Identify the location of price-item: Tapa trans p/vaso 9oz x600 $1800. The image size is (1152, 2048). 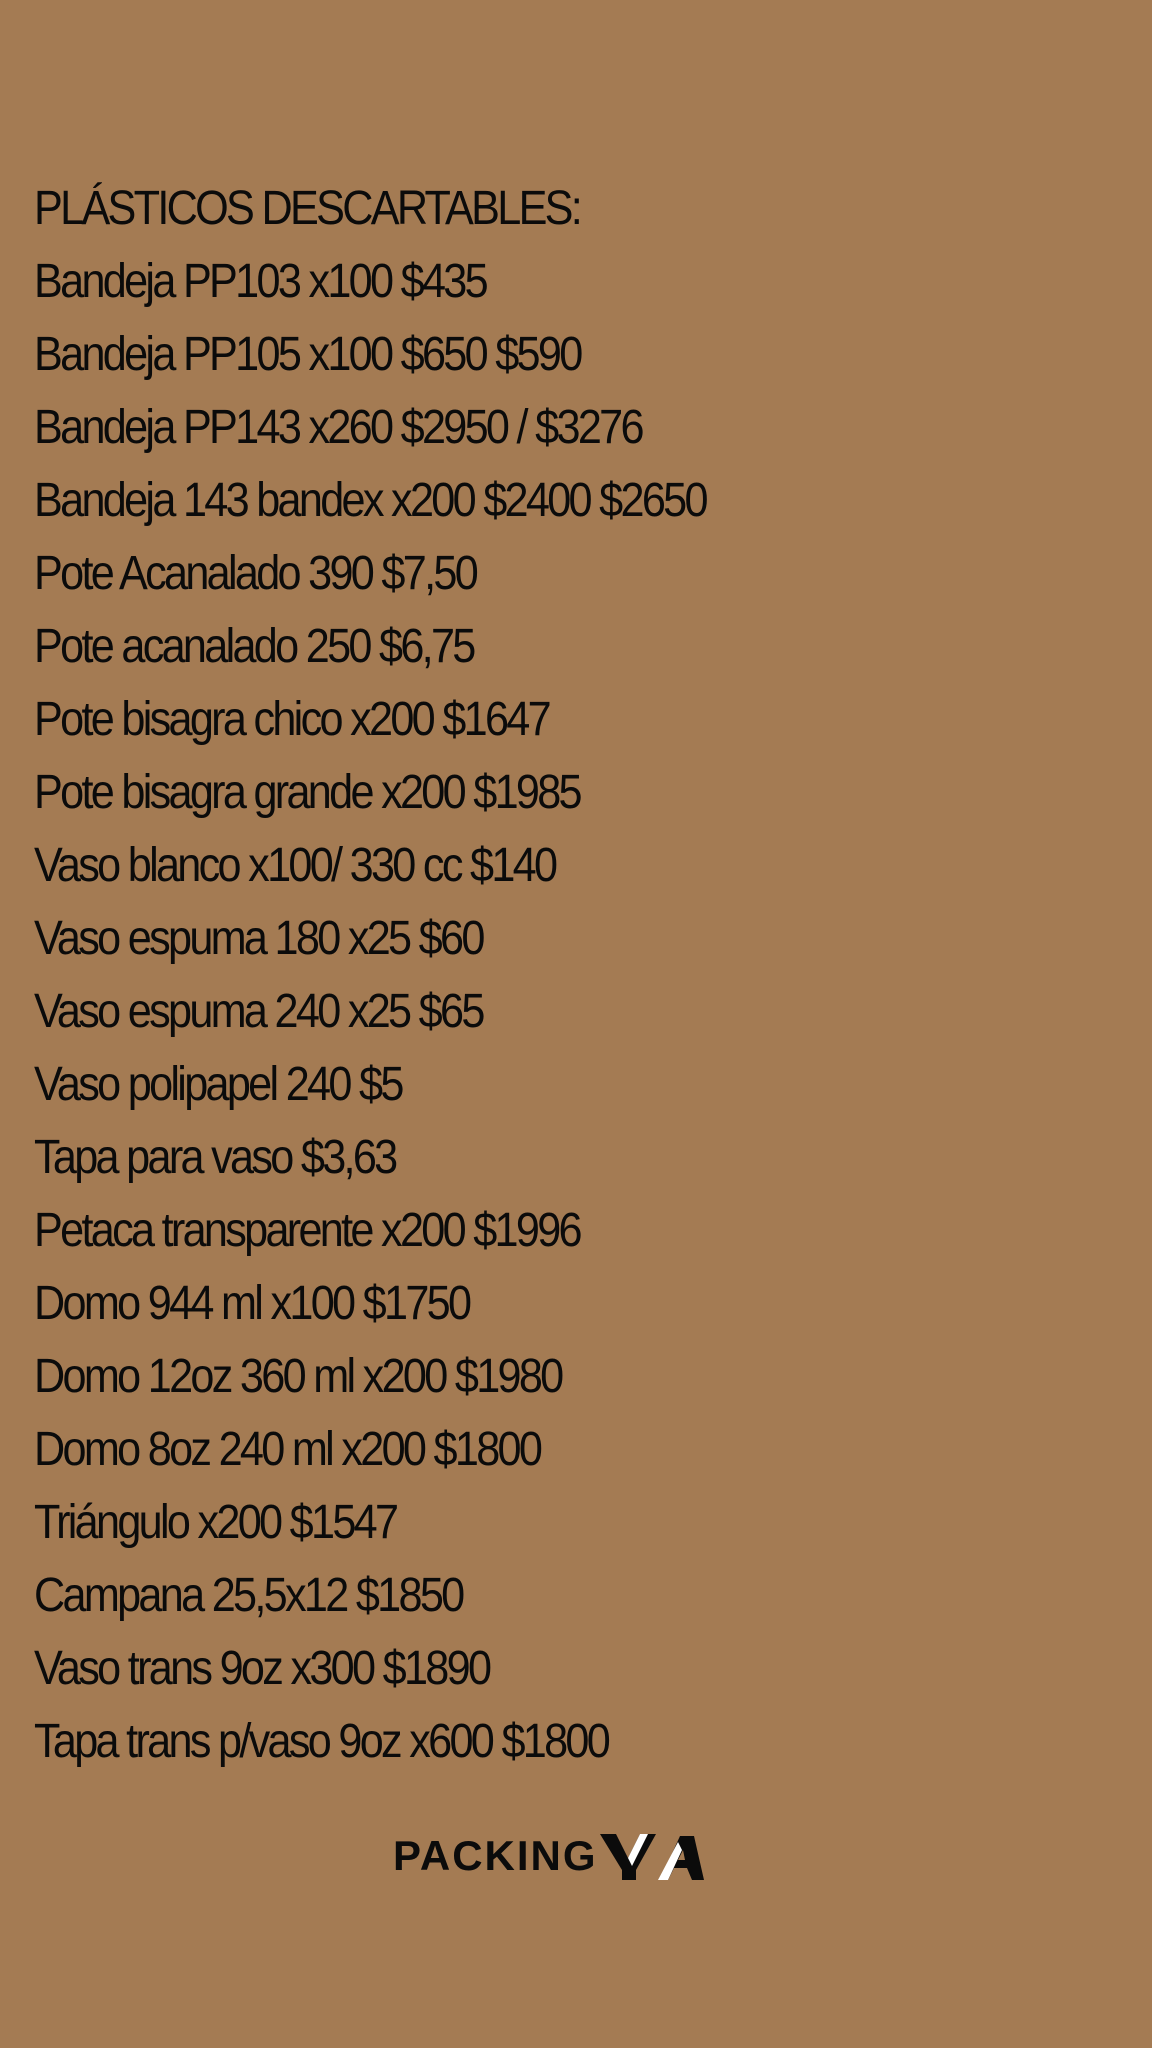
(322, 1741).